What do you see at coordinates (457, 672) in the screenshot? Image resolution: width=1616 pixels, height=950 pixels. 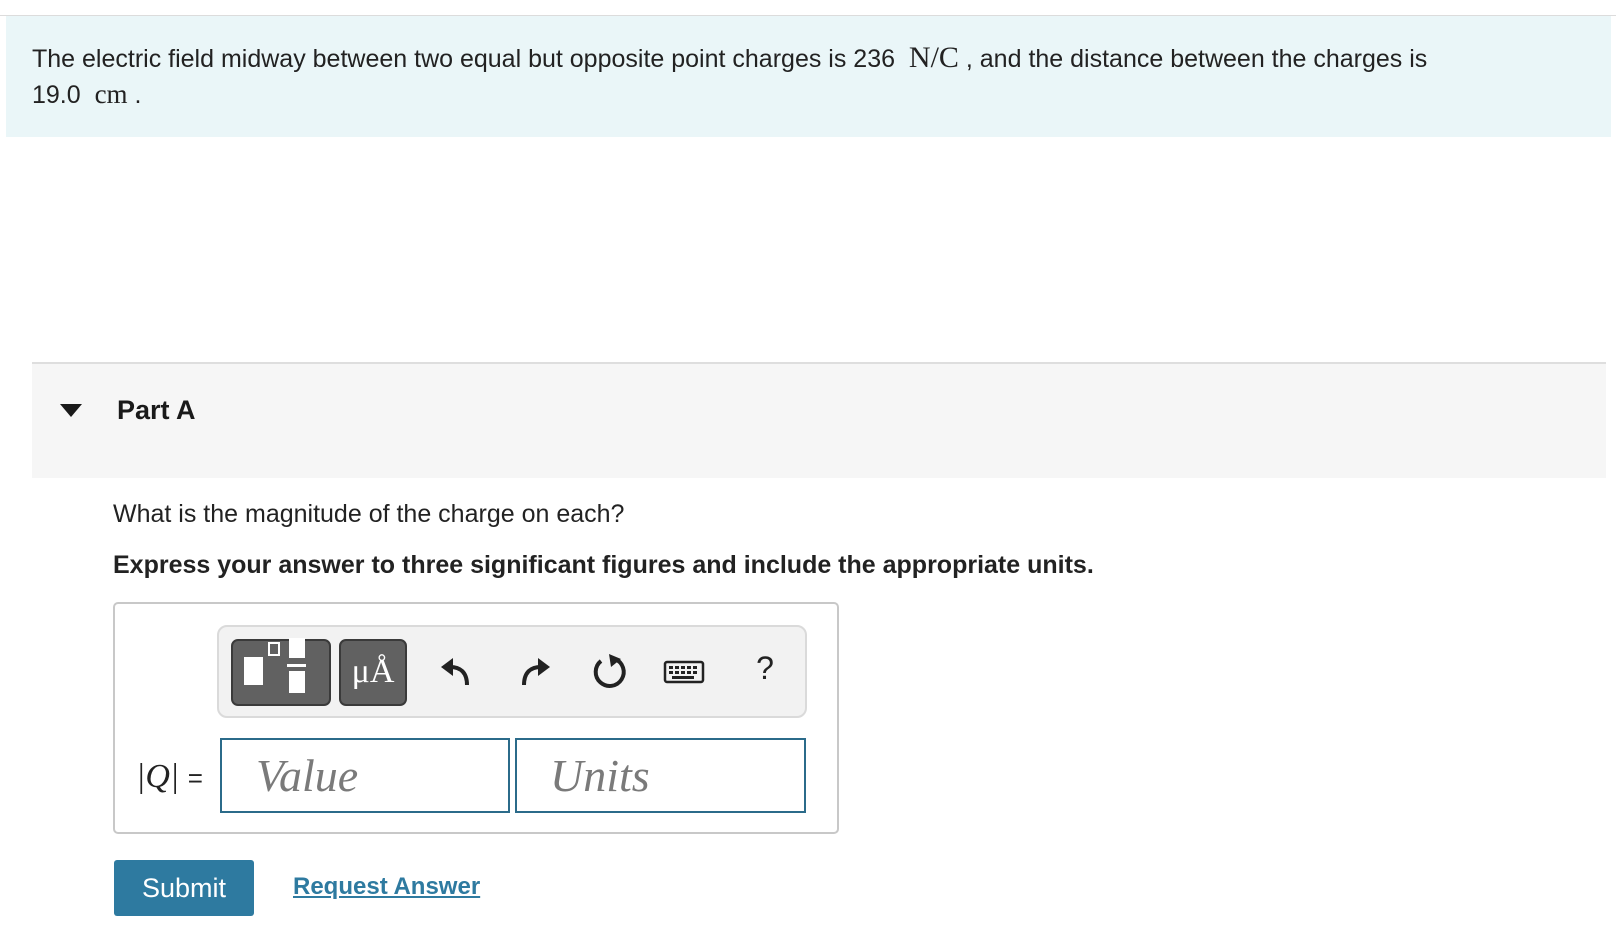 I see `undo-icon` at bounding box center [457, 672].